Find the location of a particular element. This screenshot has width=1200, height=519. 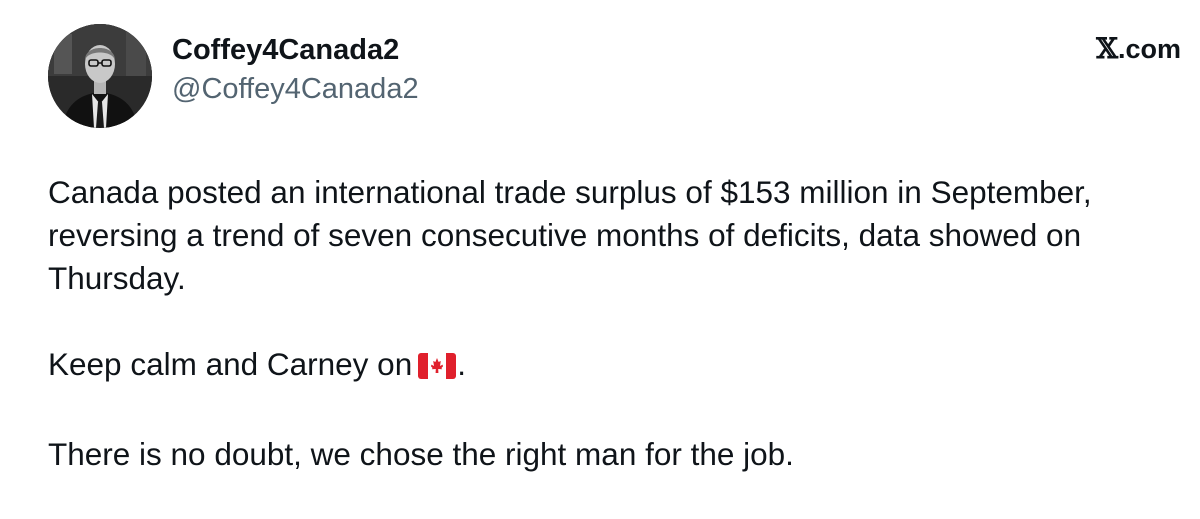

author-display-name: Coffey4Canada2 is located at coordinates (285, 50).